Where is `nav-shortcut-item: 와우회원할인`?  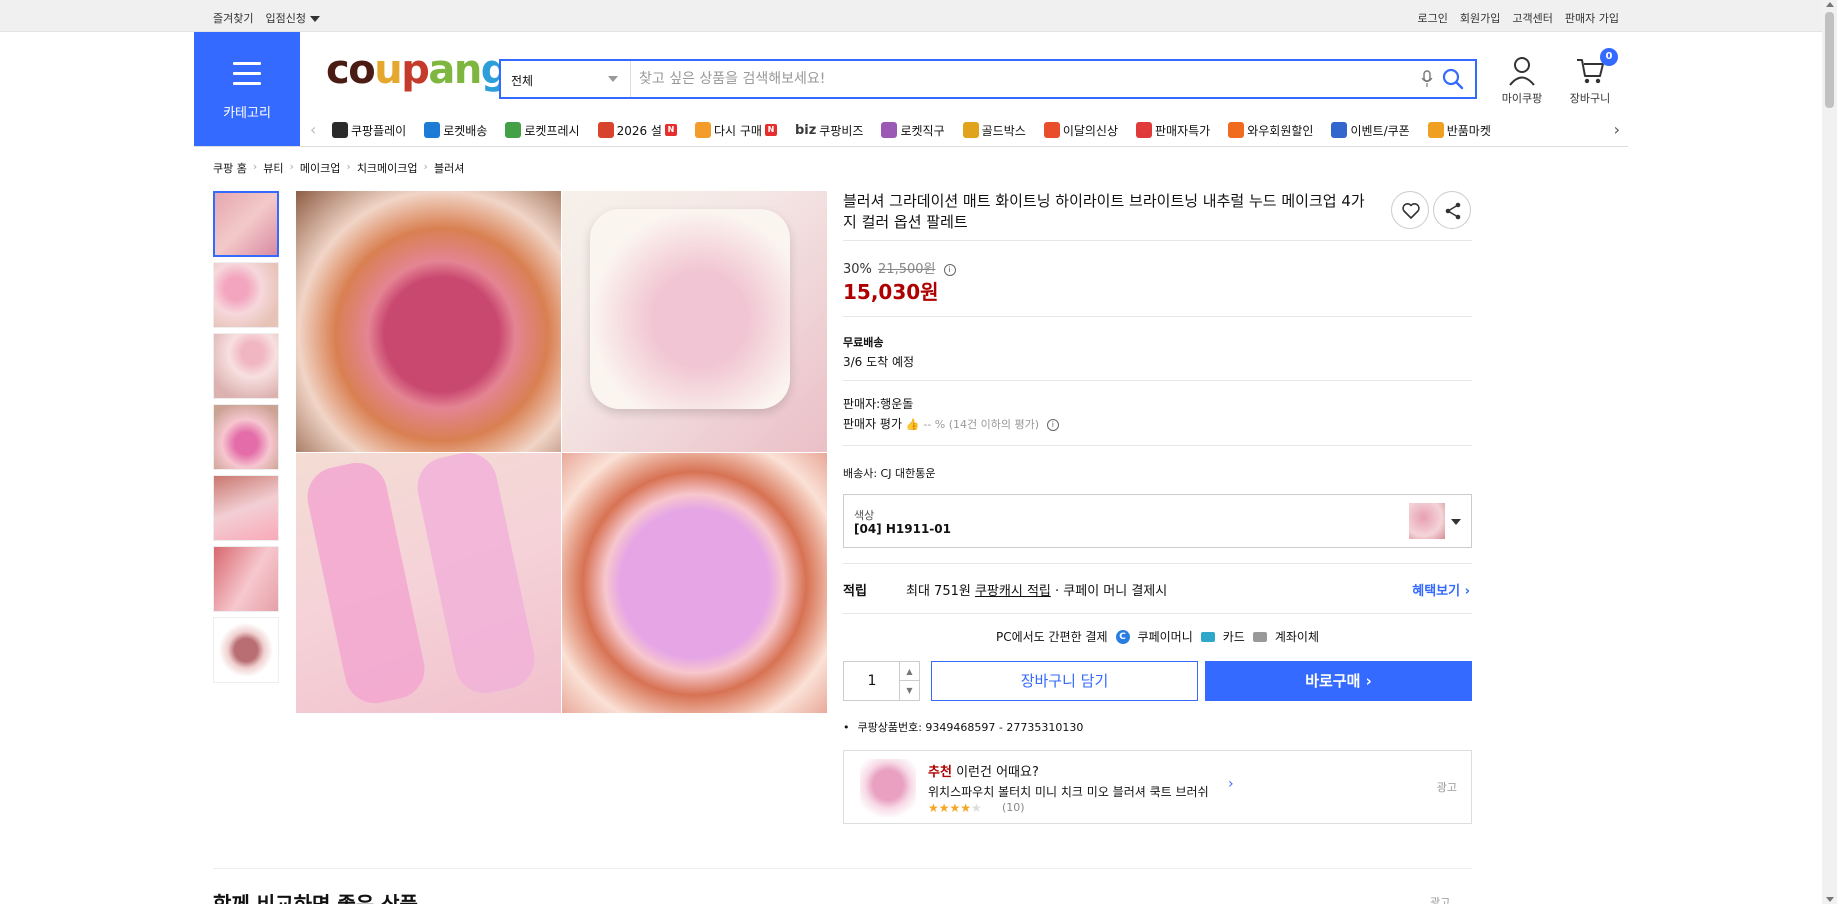 nav-shortcut-item: 와우회원할인 is located at coordinates (1270, 130).